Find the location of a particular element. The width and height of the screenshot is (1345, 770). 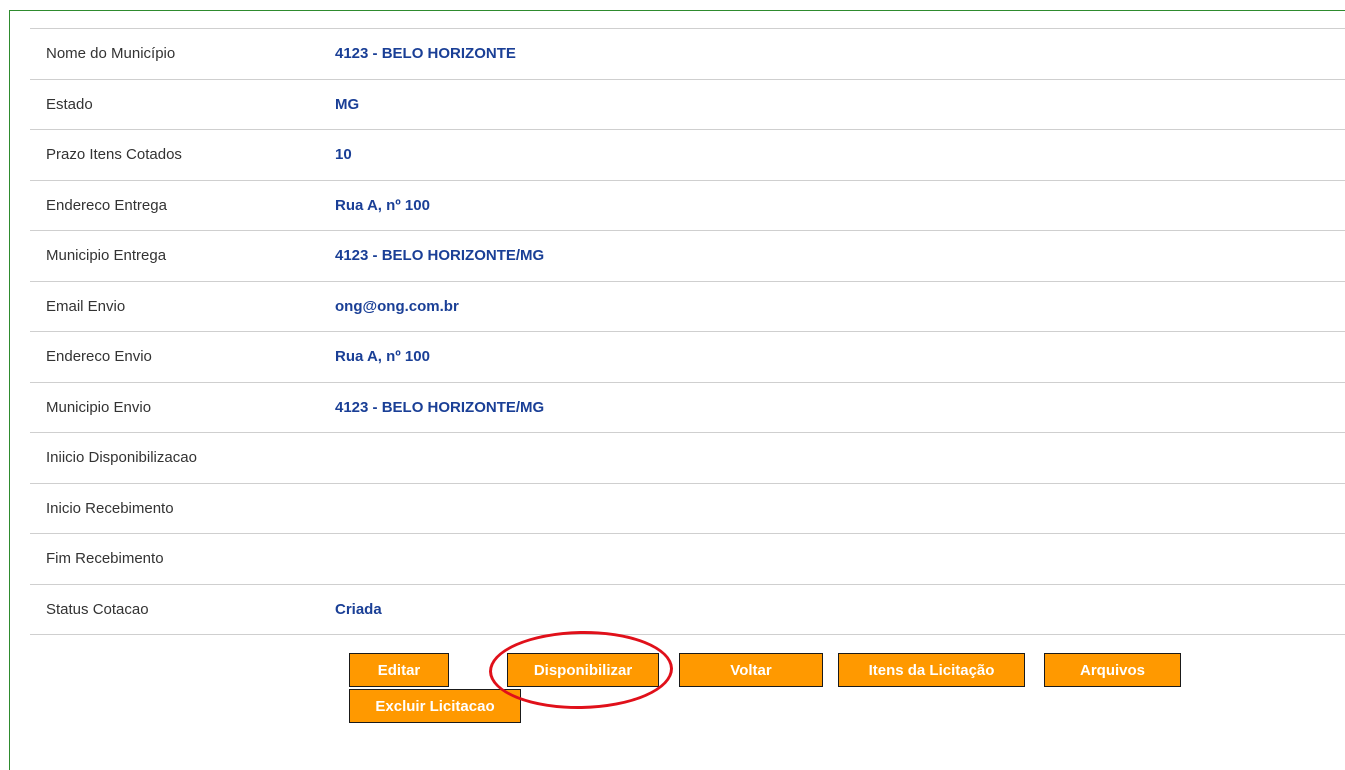

table-row: Estado MG is located at coordinates (687, 105).